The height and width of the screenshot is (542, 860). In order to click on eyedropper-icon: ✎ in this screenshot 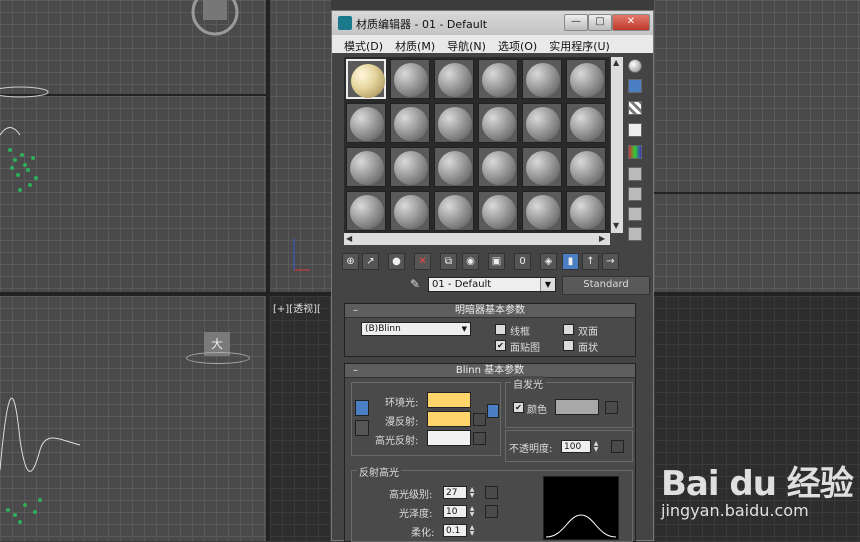, I will do `click(415, 284)`.